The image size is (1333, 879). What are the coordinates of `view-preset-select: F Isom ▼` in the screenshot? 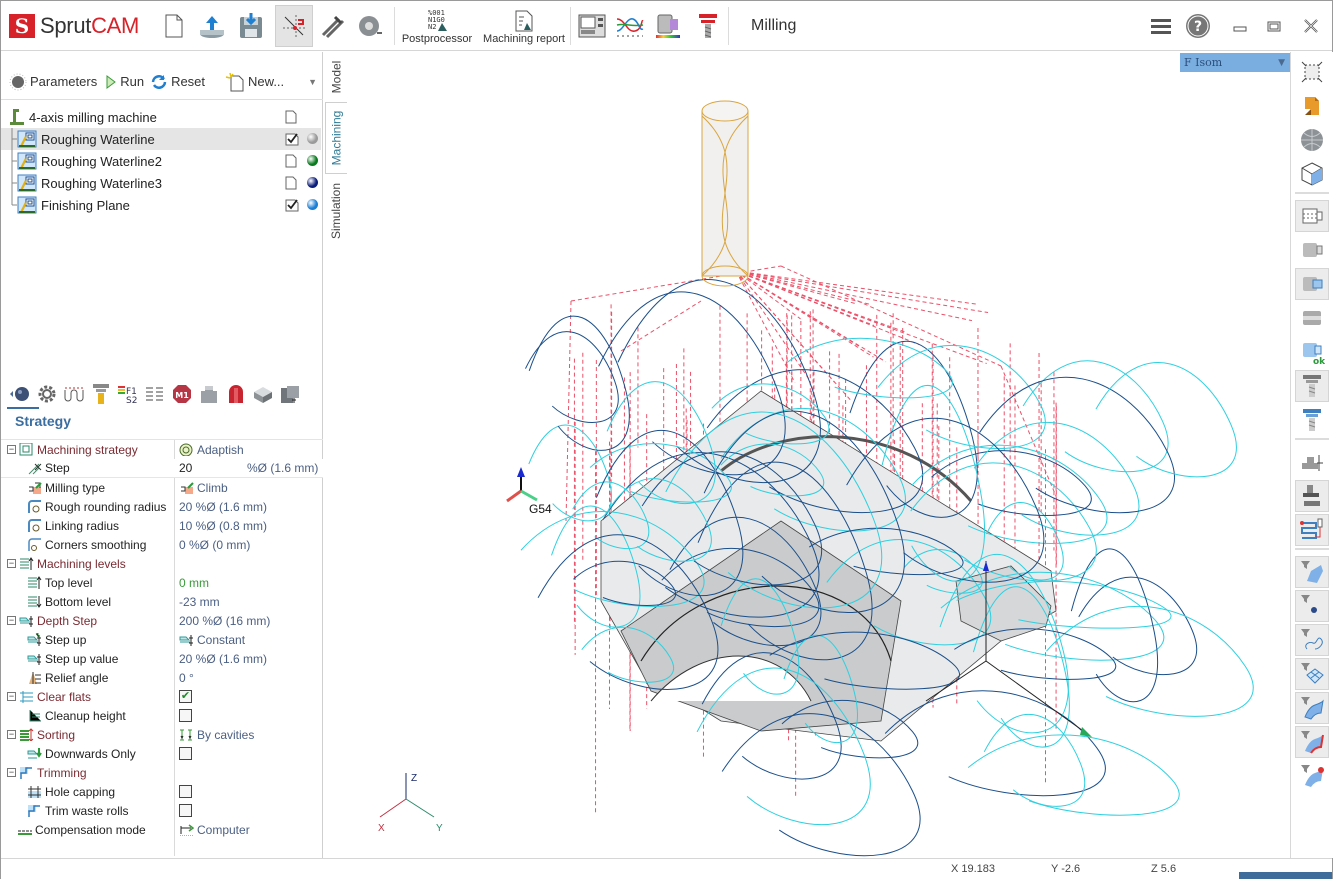 It's located at (1235, 62).